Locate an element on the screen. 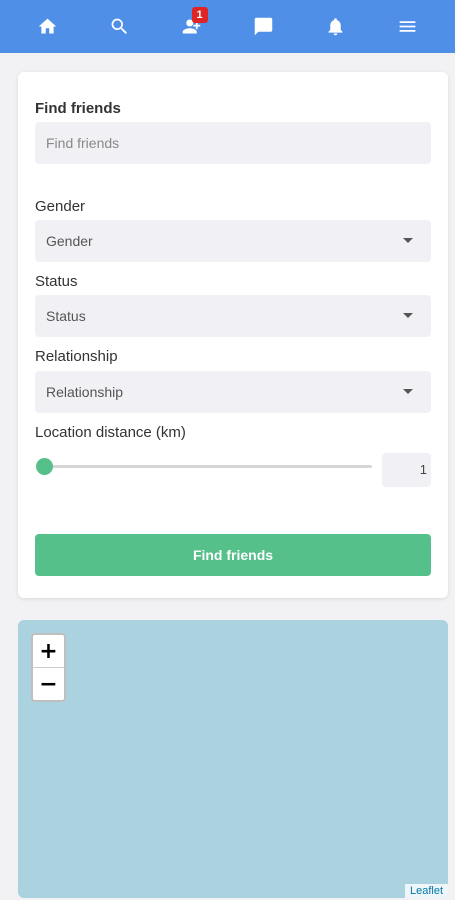  zoom-out-button: − is located at coordinates (48, 684).